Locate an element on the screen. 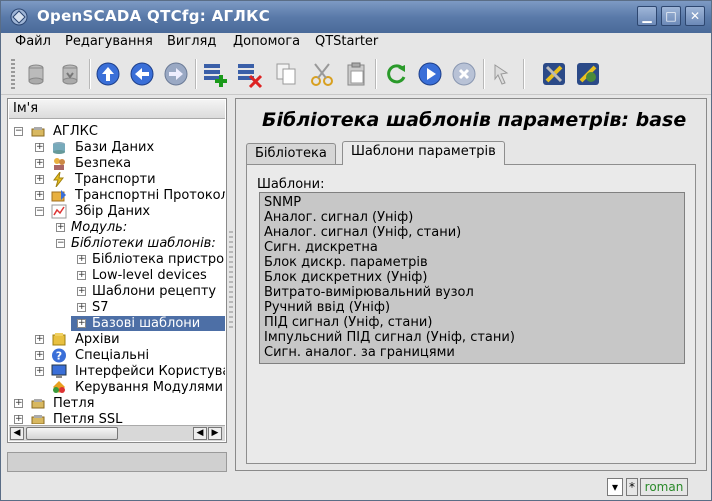 The height and width of the screenshot is (501, 712). current-user: roman is located at coordinates (664, 487).